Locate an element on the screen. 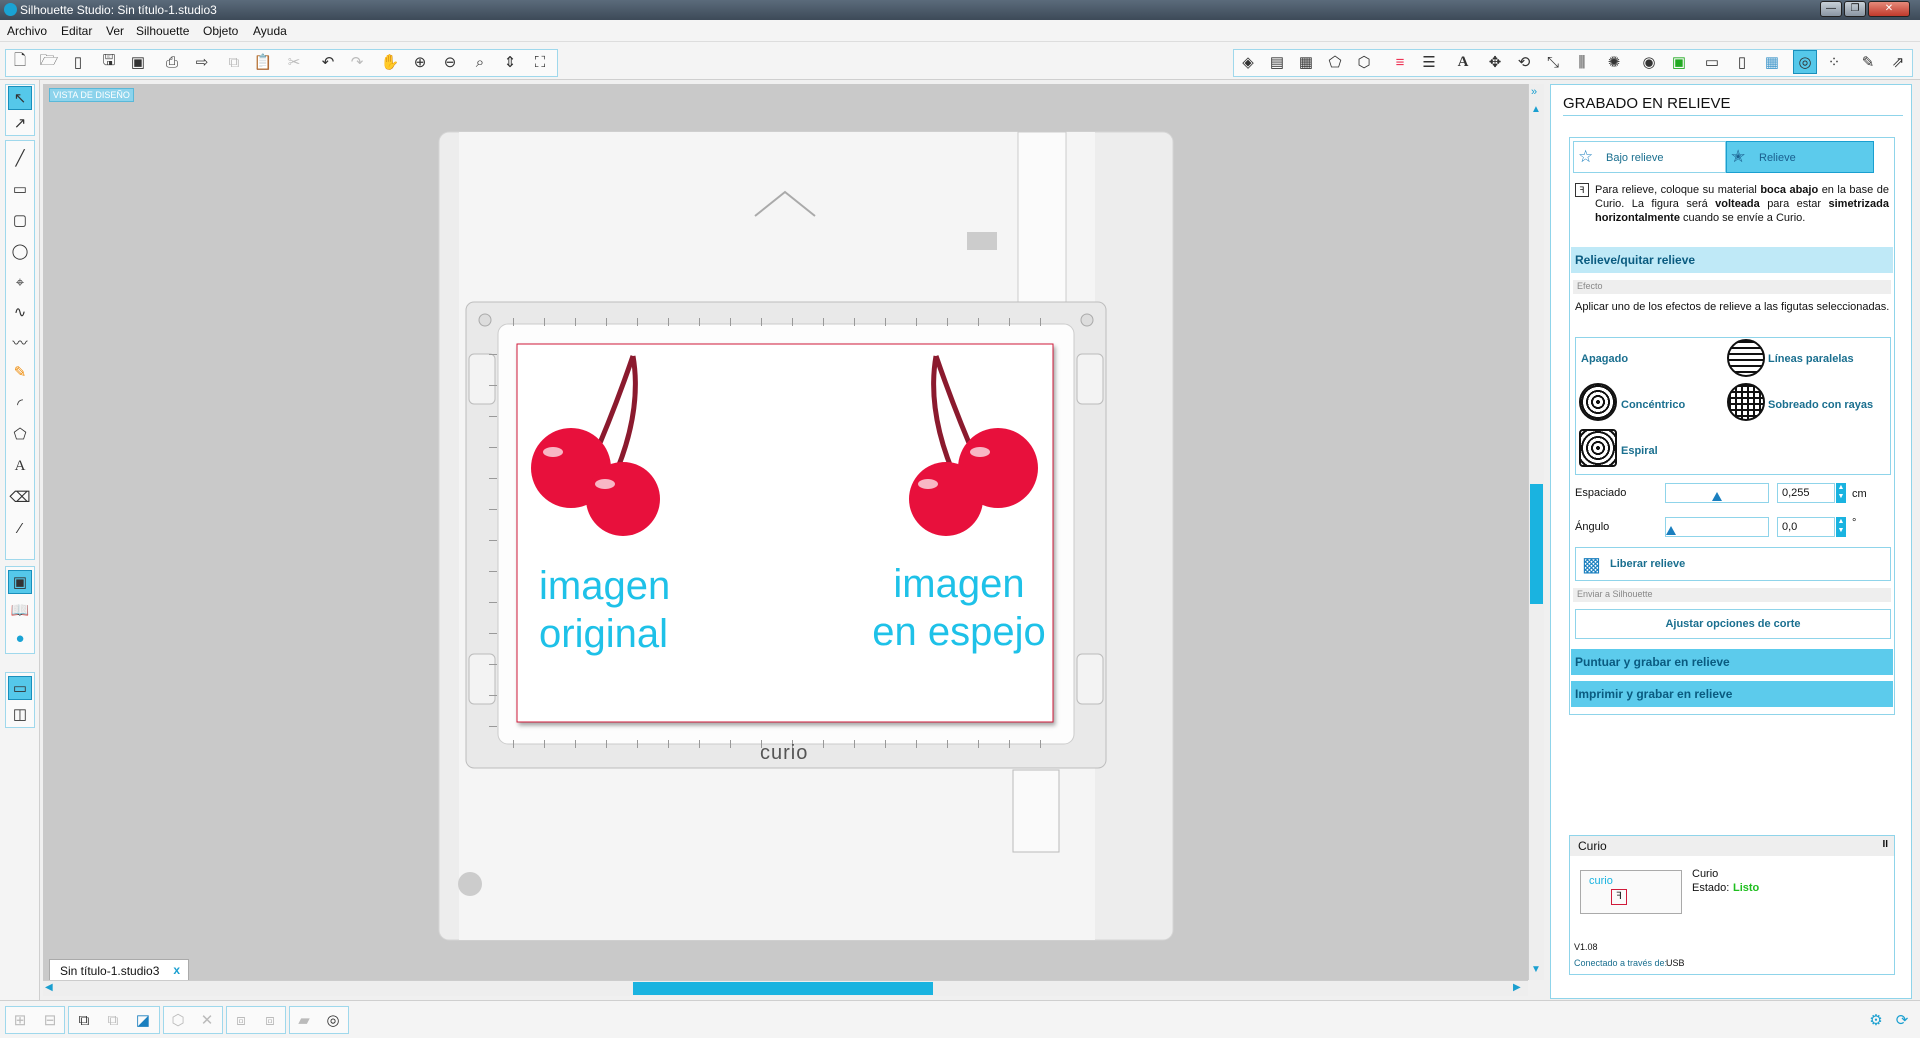 The width and height of the screenshot is (1920, 1038). scroll-right-icon: ▶ is located at coordinates (1517, 987).